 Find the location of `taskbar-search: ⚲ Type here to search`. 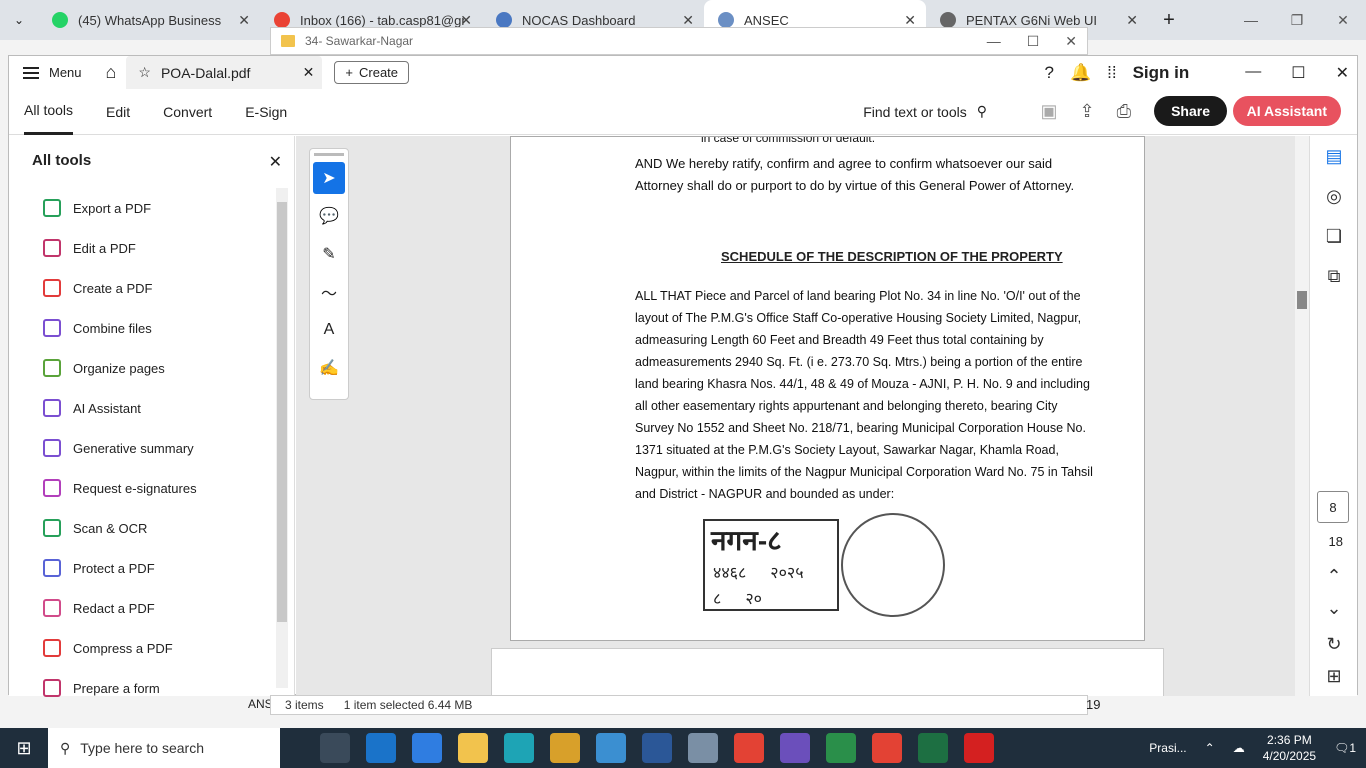

taskbar-search: ⚲ Type here to search is located at coordinates (164, 748).